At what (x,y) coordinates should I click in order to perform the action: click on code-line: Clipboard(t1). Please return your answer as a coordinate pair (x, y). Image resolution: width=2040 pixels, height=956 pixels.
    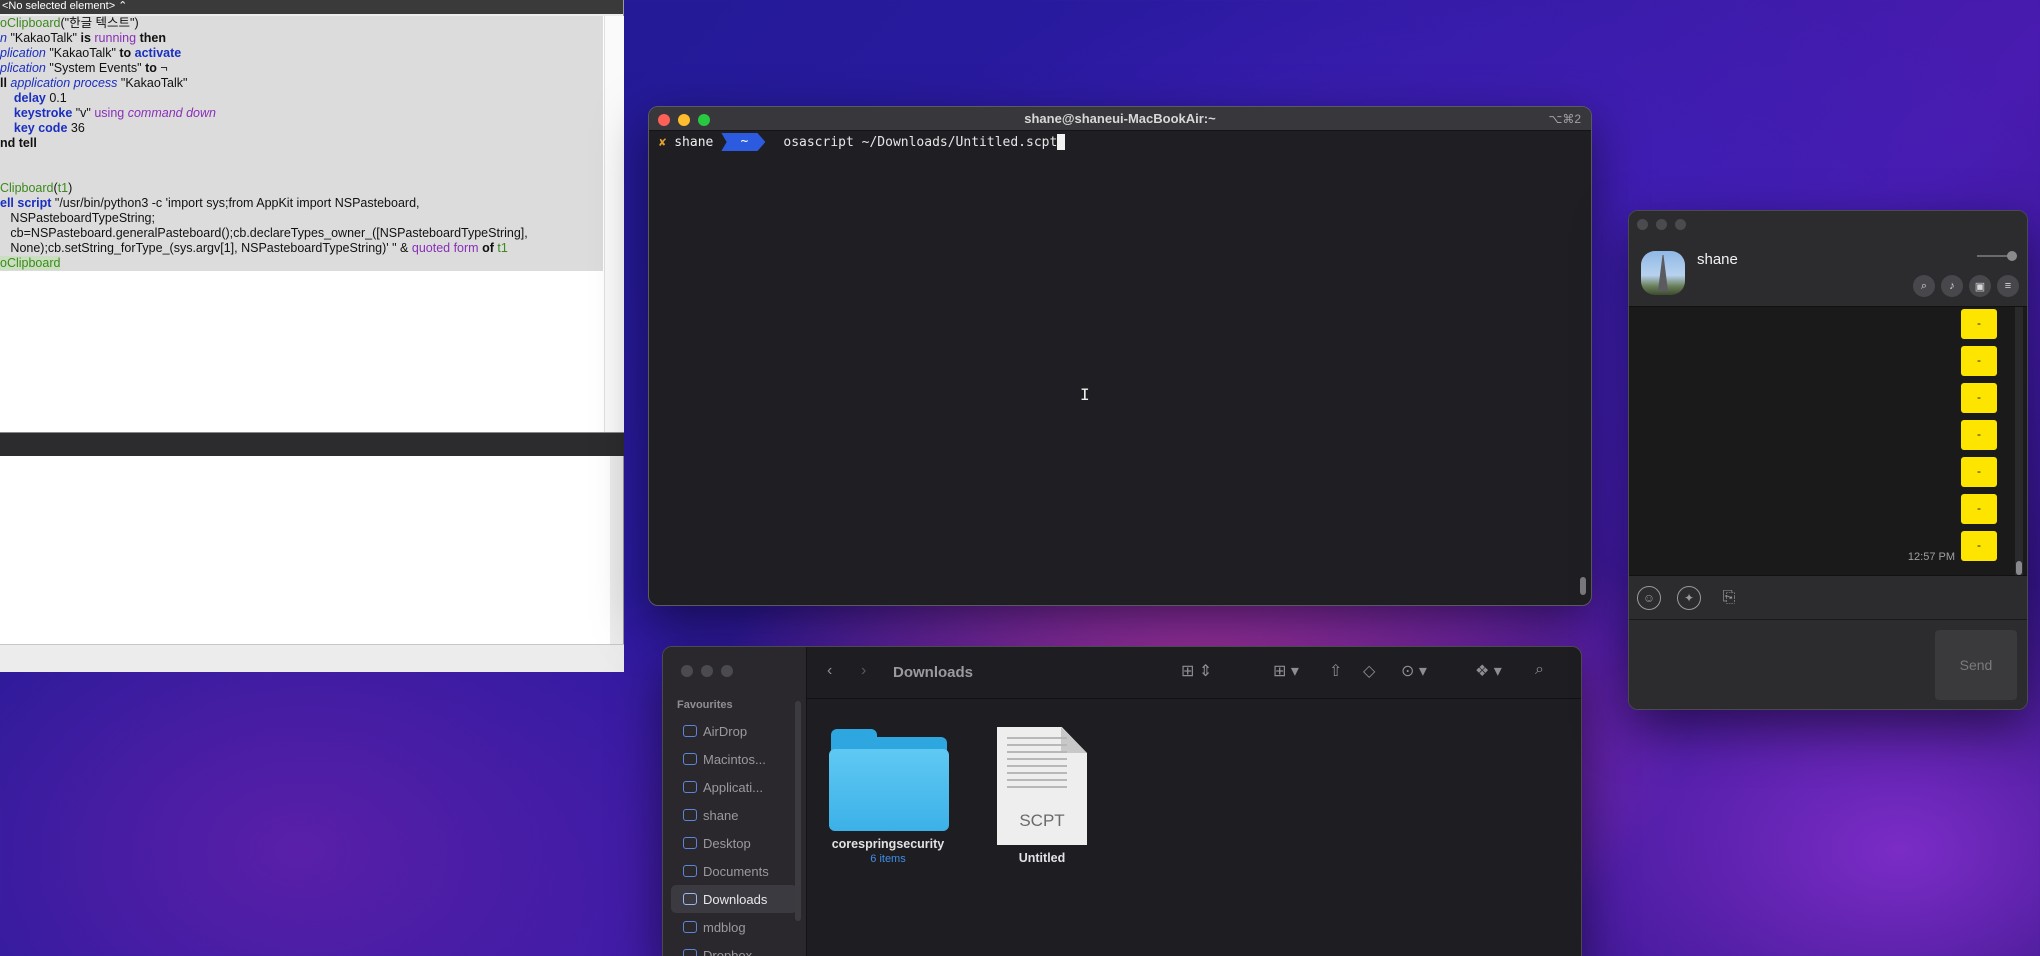
    Looking at the image, I should click on (301, 188).